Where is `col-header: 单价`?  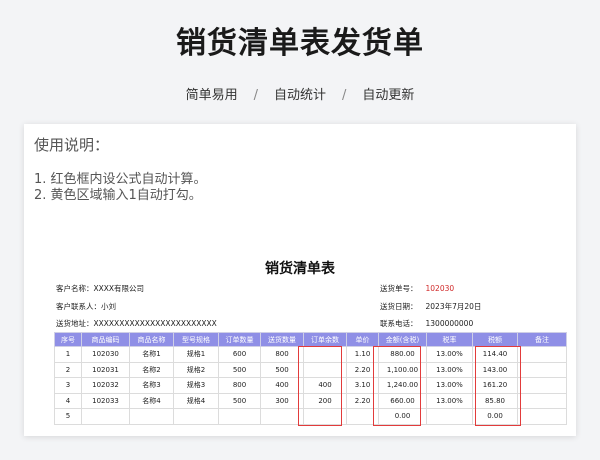
col-header: 单价 is located at coordinates (362, 339).